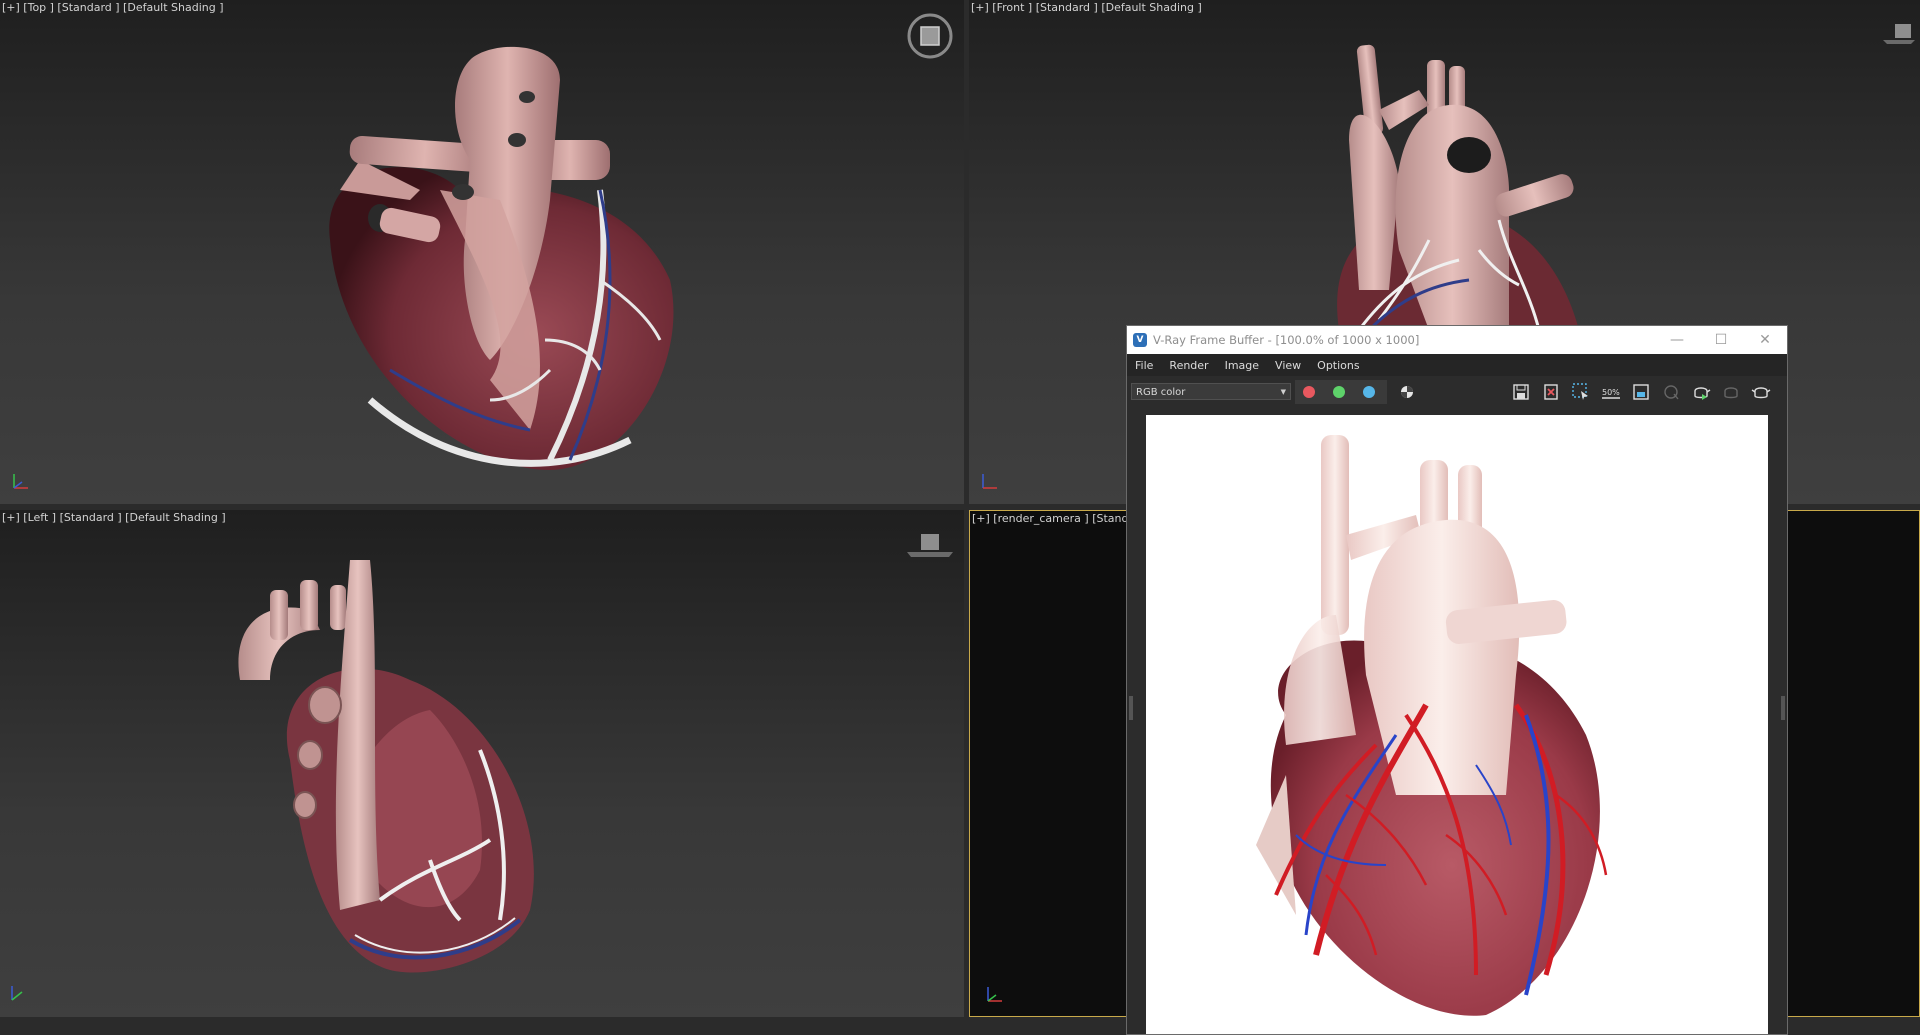  Describe the element at coordinates (1701, 392) in the screenshot. I see `render-teapot-icon` at that location.